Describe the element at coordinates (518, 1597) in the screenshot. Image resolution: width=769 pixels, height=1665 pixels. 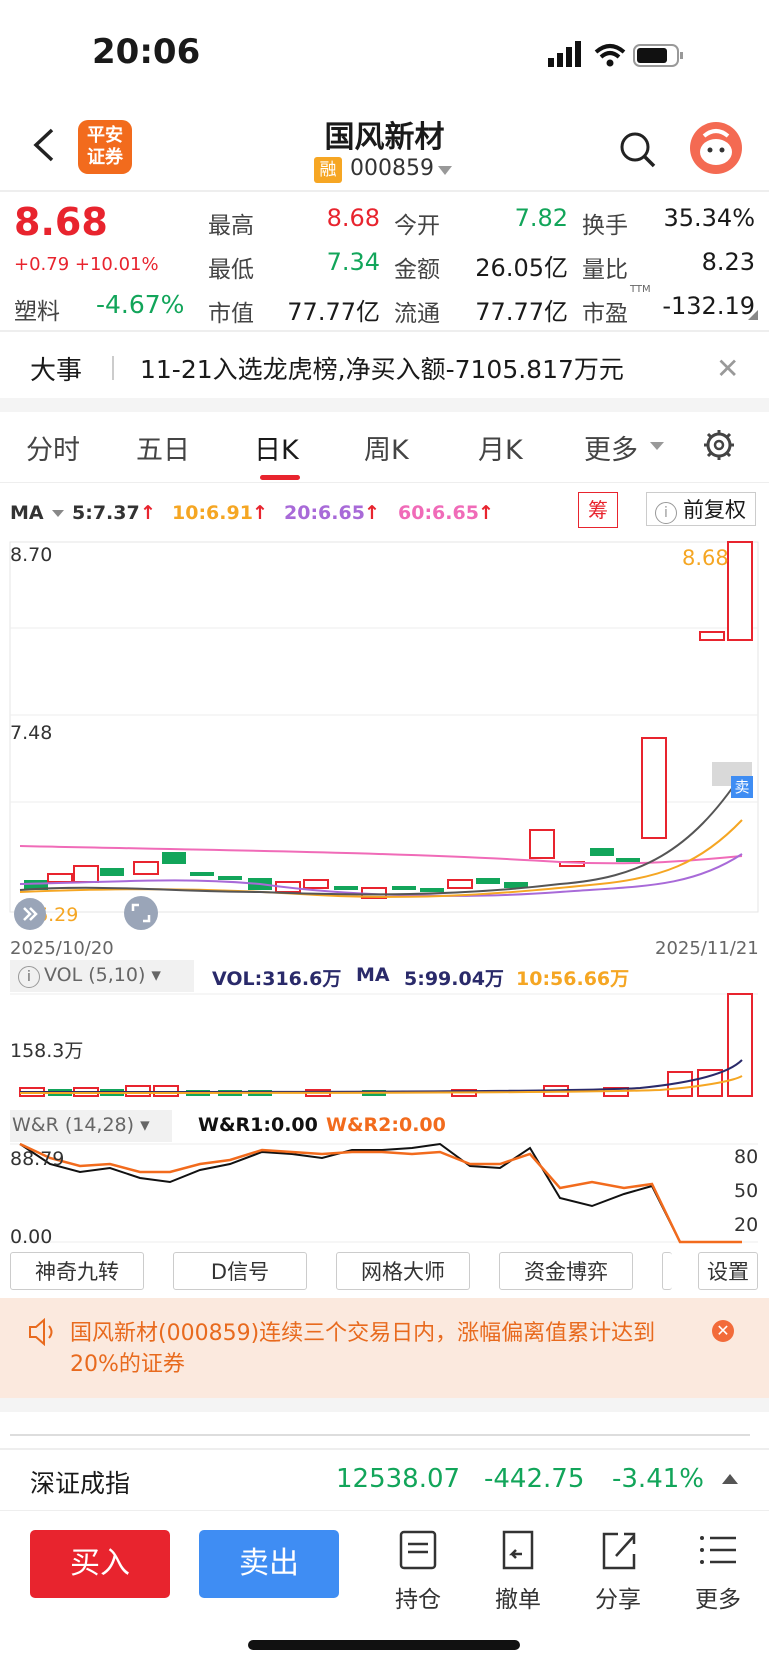
I see `cancel-order-button: 撤单` at that location.